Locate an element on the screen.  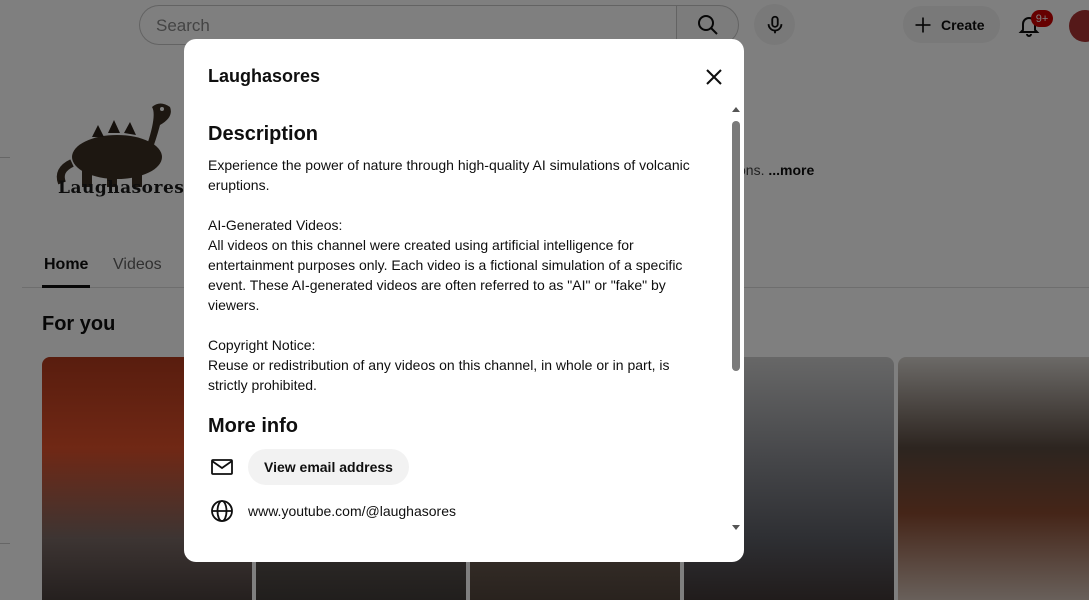
close-button is located at coordinates (714, 77).